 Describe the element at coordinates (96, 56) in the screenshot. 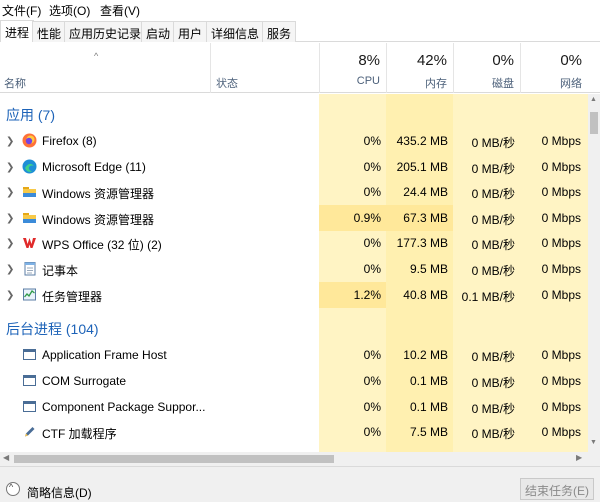

I see `sort-arrow-icon: ^` at that location.